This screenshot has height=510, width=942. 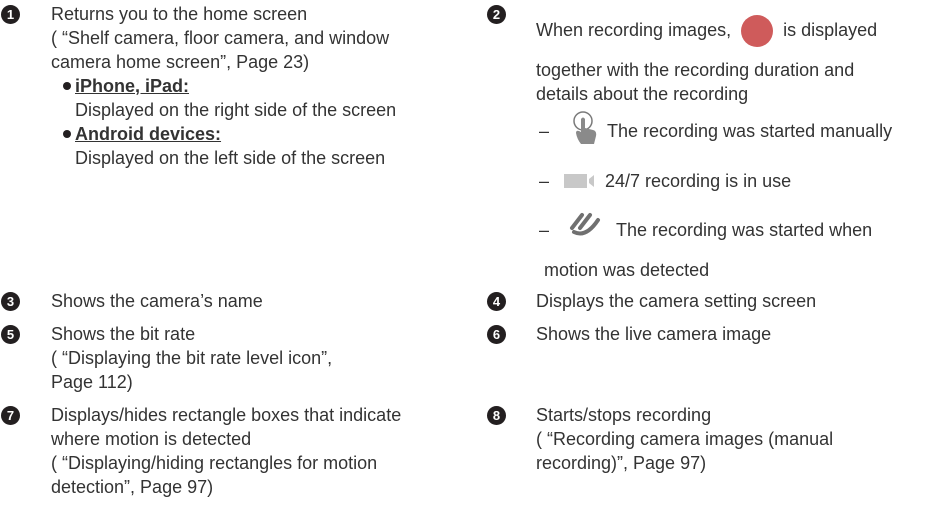 What do you see at coordinates (148, 134) in the screenshot?
I see `android-heading: Android devices:` at bounding box center [148, 134].